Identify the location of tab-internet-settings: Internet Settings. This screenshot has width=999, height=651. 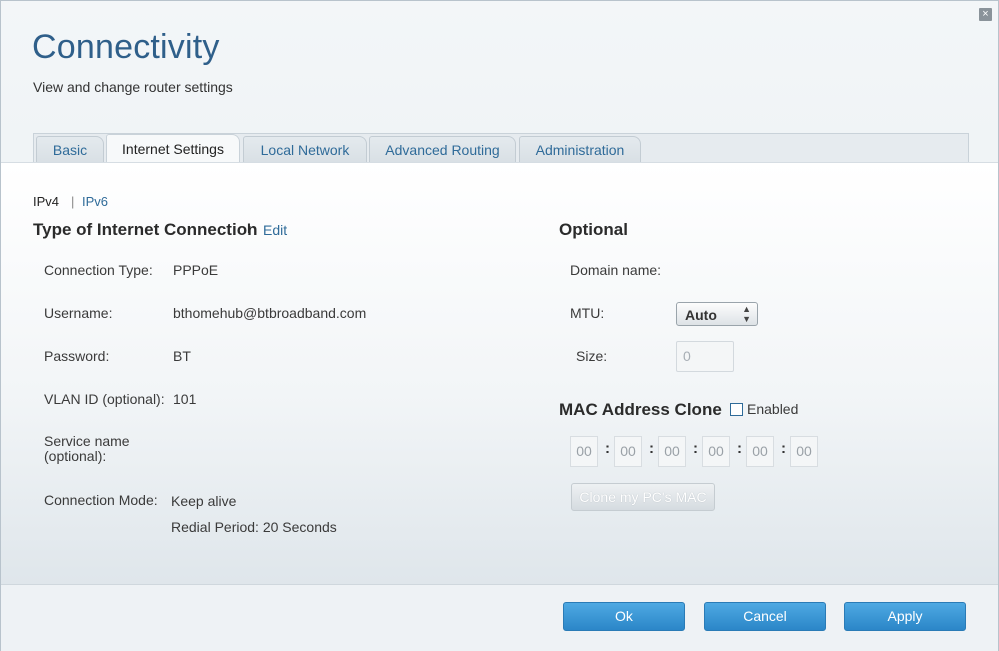
(173, 149).